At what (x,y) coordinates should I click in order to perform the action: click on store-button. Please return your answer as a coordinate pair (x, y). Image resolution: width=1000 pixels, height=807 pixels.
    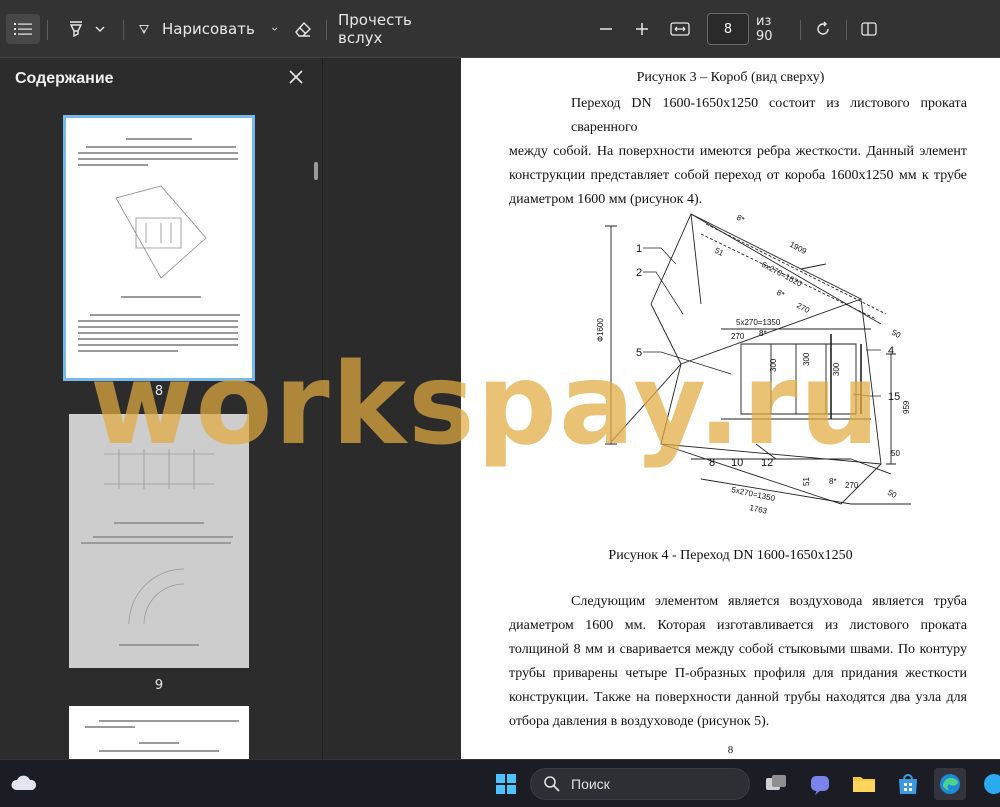
    Looking at the image, I should click on (908, 784).